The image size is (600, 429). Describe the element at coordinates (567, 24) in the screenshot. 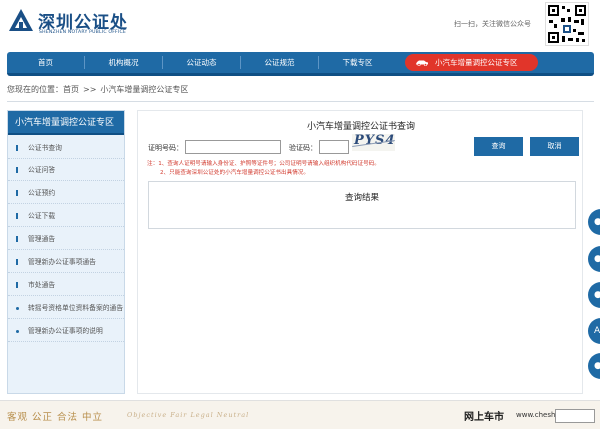

I see `qr-code-icon` at that location.